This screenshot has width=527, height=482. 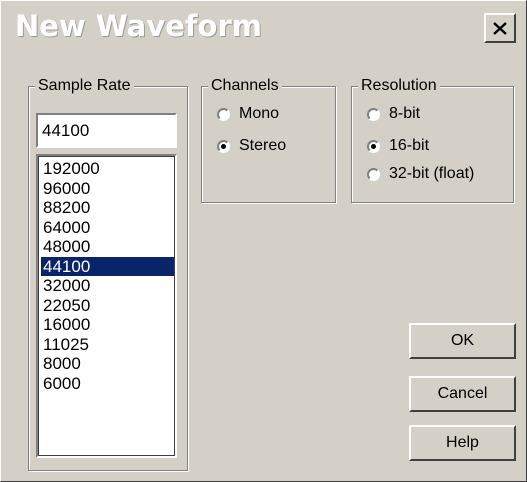 What do you see at coordinates (409, 145) in the screenshot?
I see `16bit-label: 16-bit` at bounding box center [409, 145].